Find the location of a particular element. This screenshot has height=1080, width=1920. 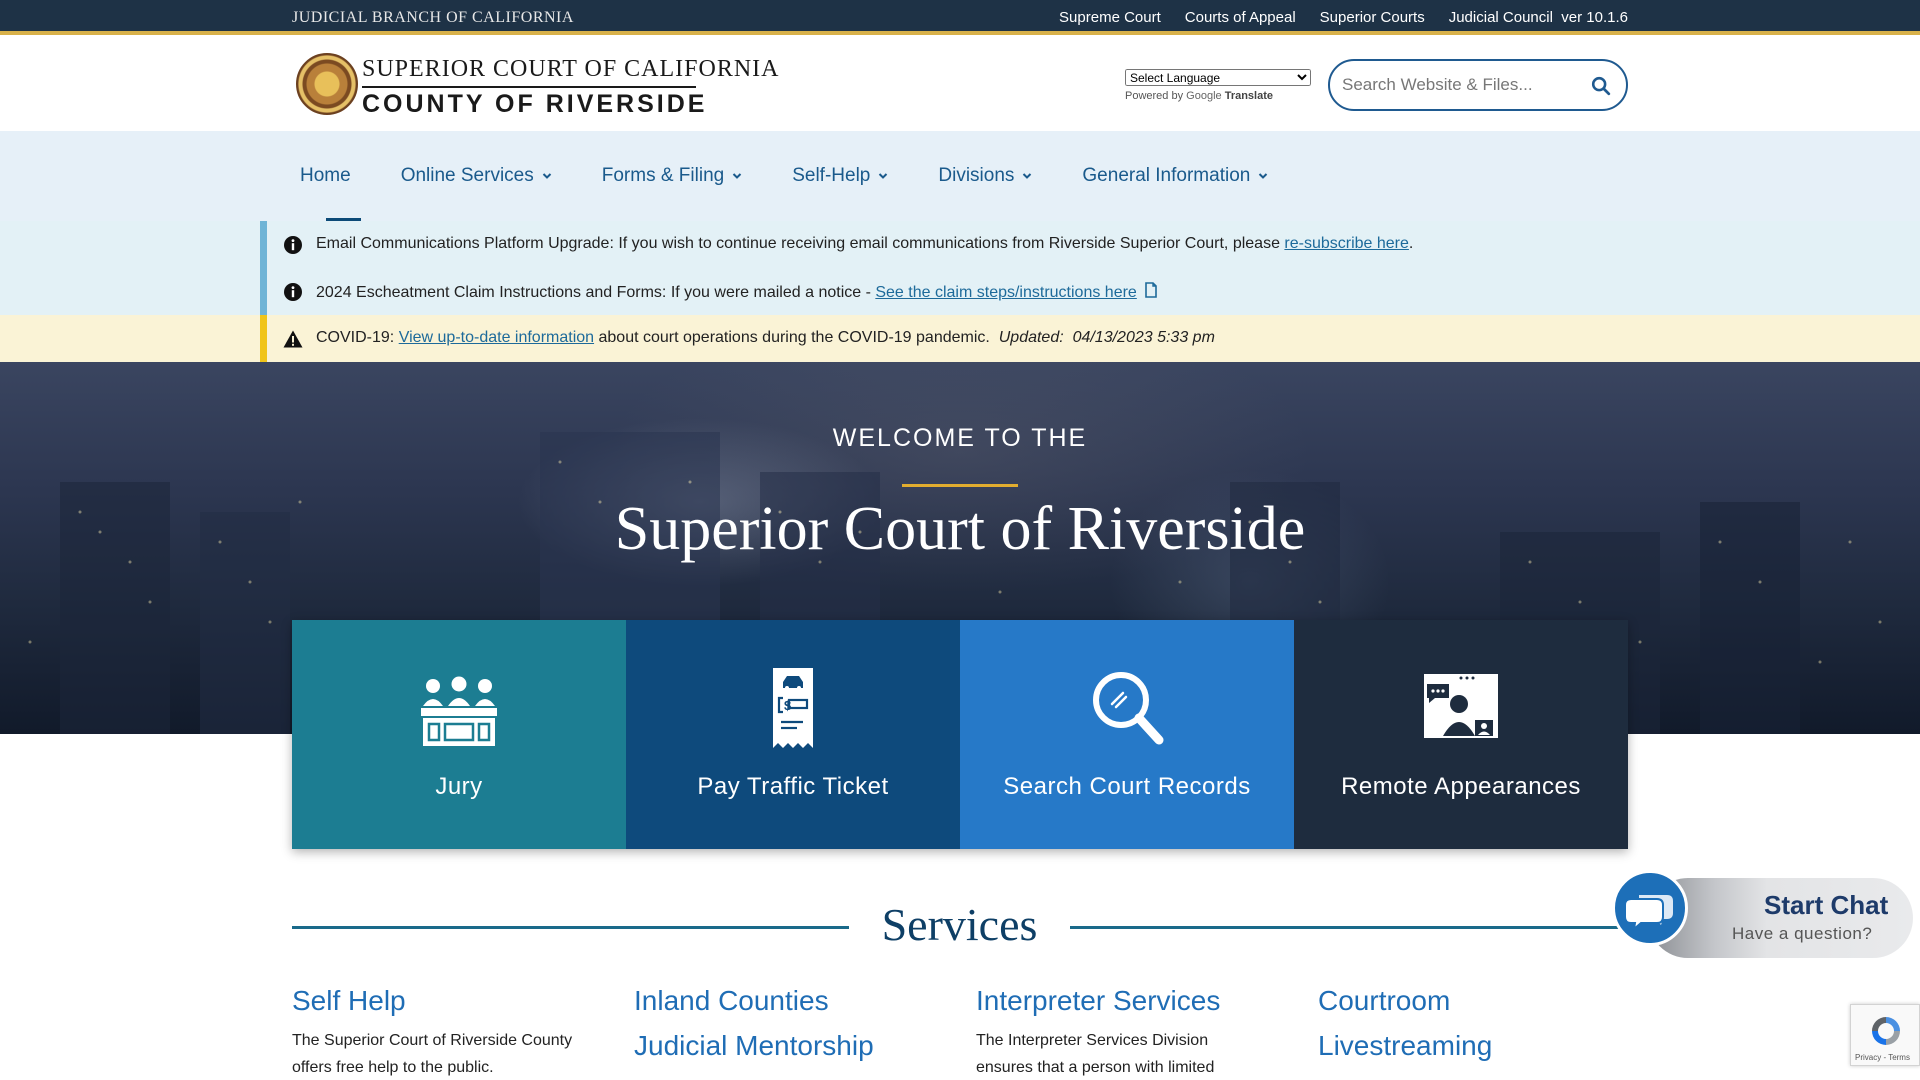

google-logo: Google is located at coordinates (1204, 96).